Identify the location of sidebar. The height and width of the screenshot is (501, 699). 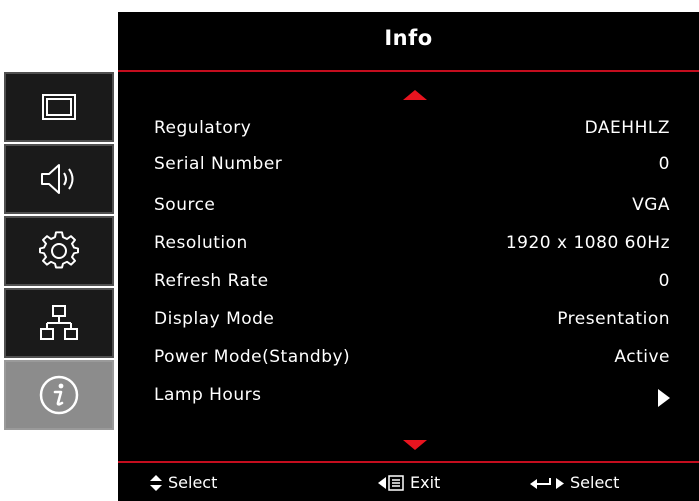
(59, 252).